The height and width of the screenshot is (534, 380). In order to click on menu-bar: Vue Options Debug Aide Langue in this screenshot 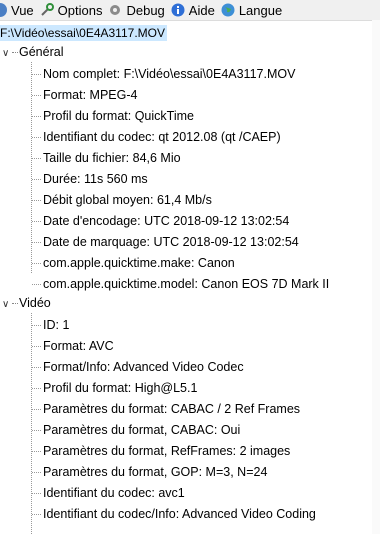, I will do `click(190, 10)`.